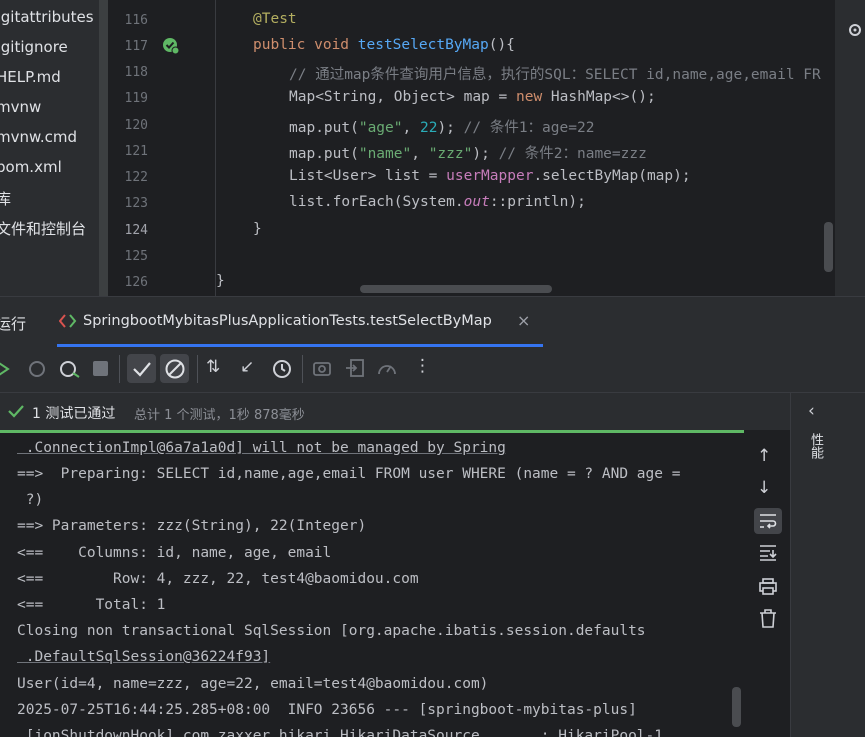 The image size is (865, 737). I want to click on console-line: ?), so click(30, 500).